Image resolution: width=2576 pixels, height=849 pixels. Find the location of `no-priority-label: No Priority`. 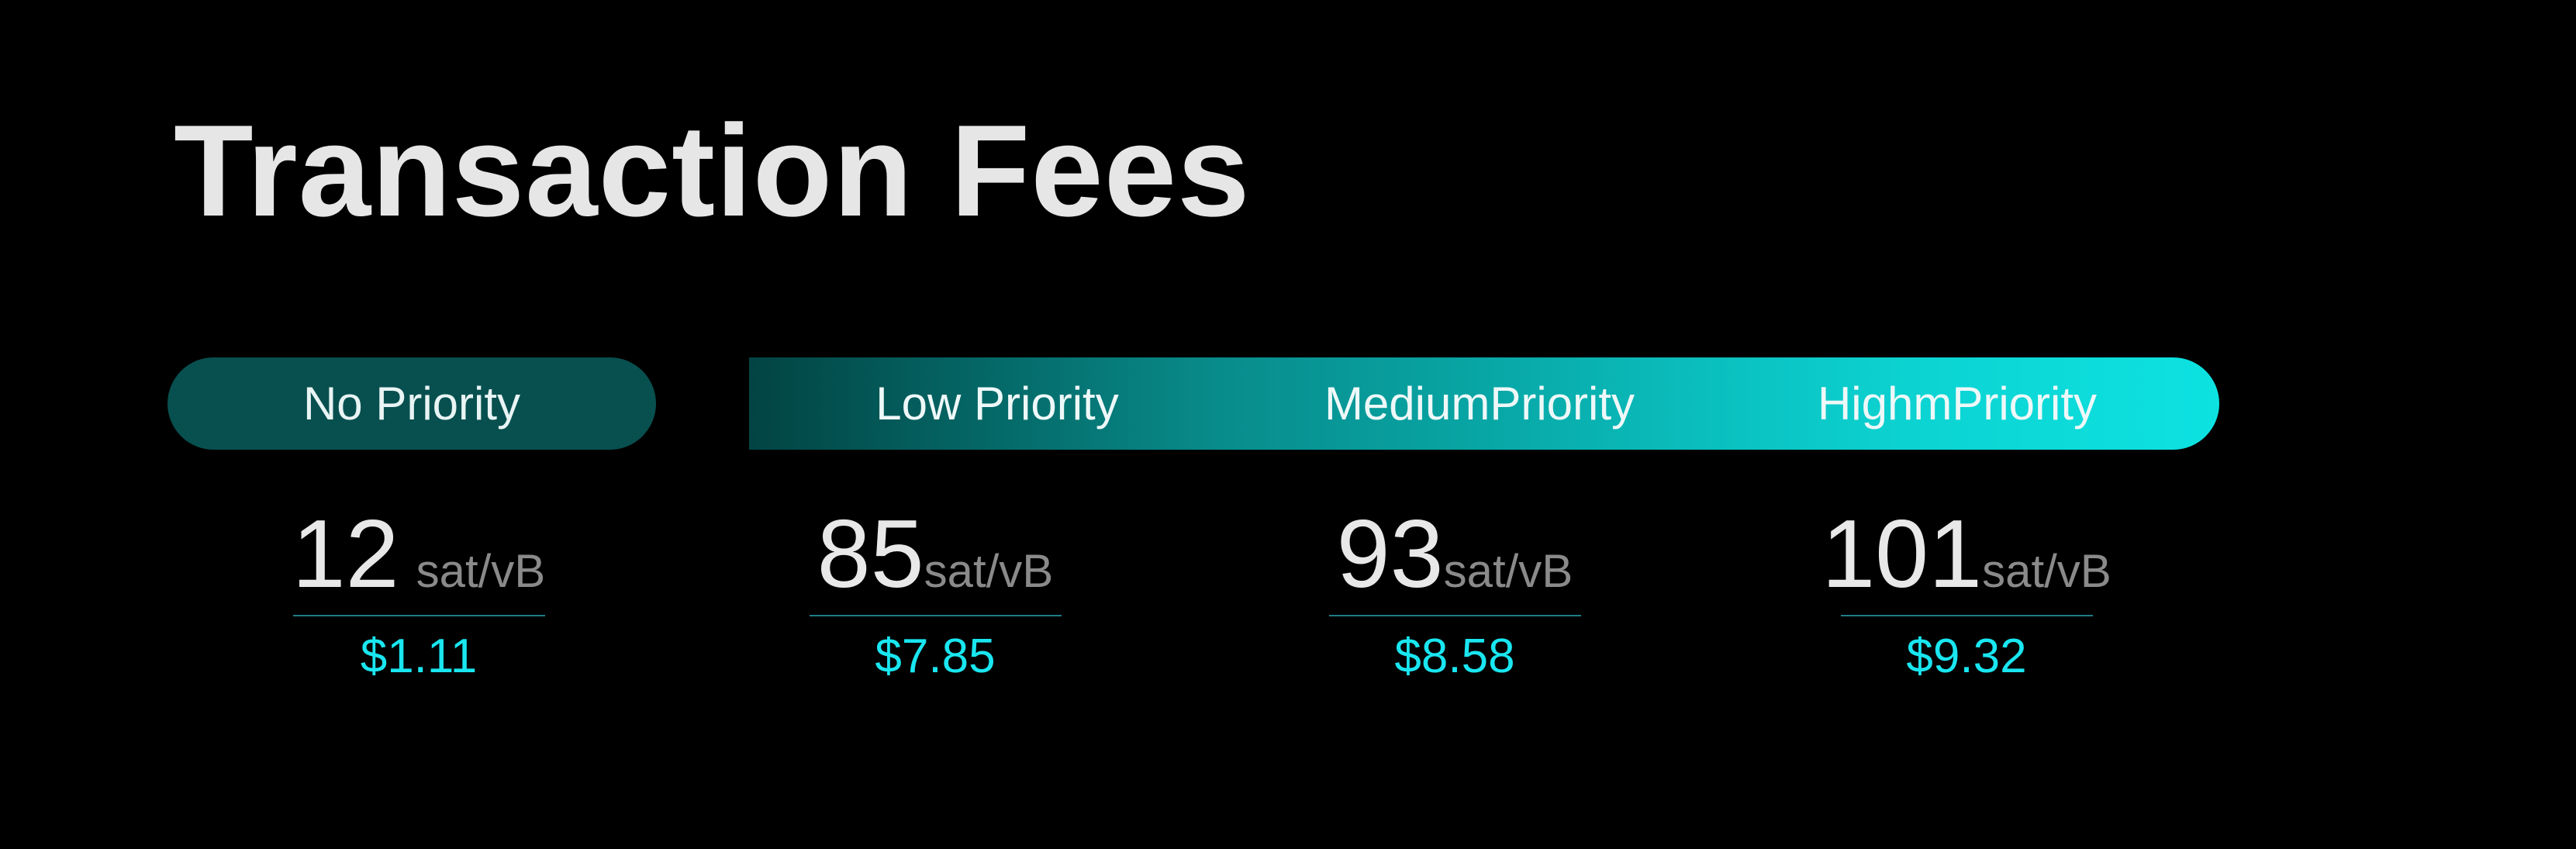

no-priority-label: No Priority is located at coordinates (411, 404).